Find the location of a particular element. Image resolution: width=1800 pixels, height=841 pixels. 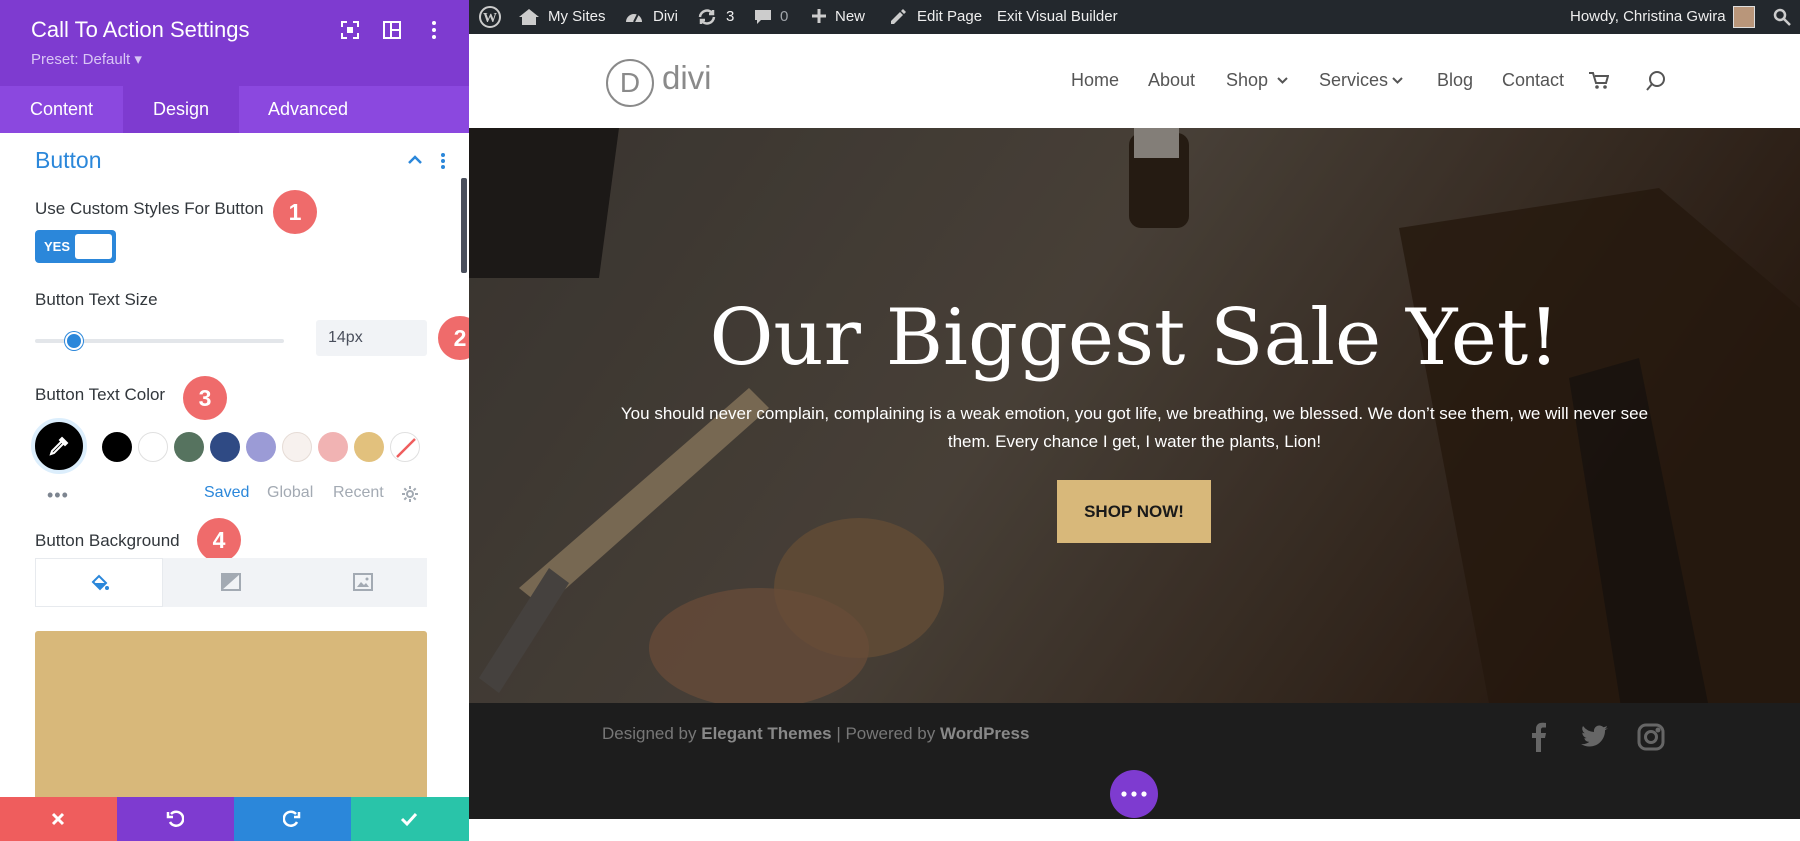

checkmark-icon is located at coordinates (409, 819).